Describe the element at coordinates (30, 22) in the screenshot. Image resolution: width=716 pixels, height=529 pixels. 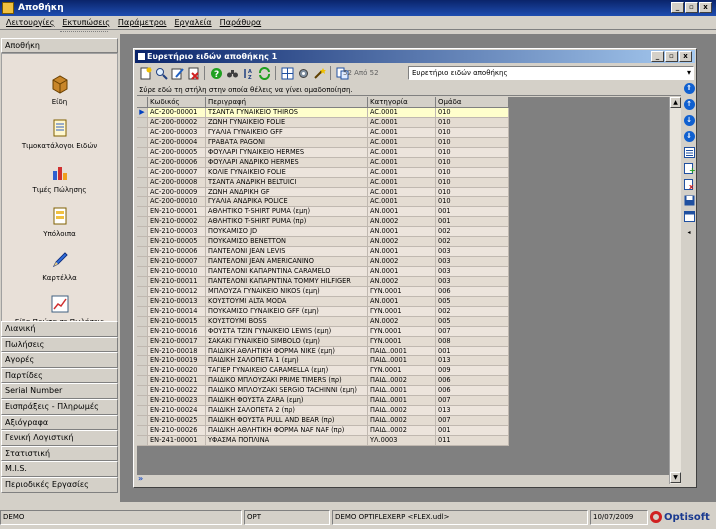
I see `menu-functions: Λειτουργίες` at that location.